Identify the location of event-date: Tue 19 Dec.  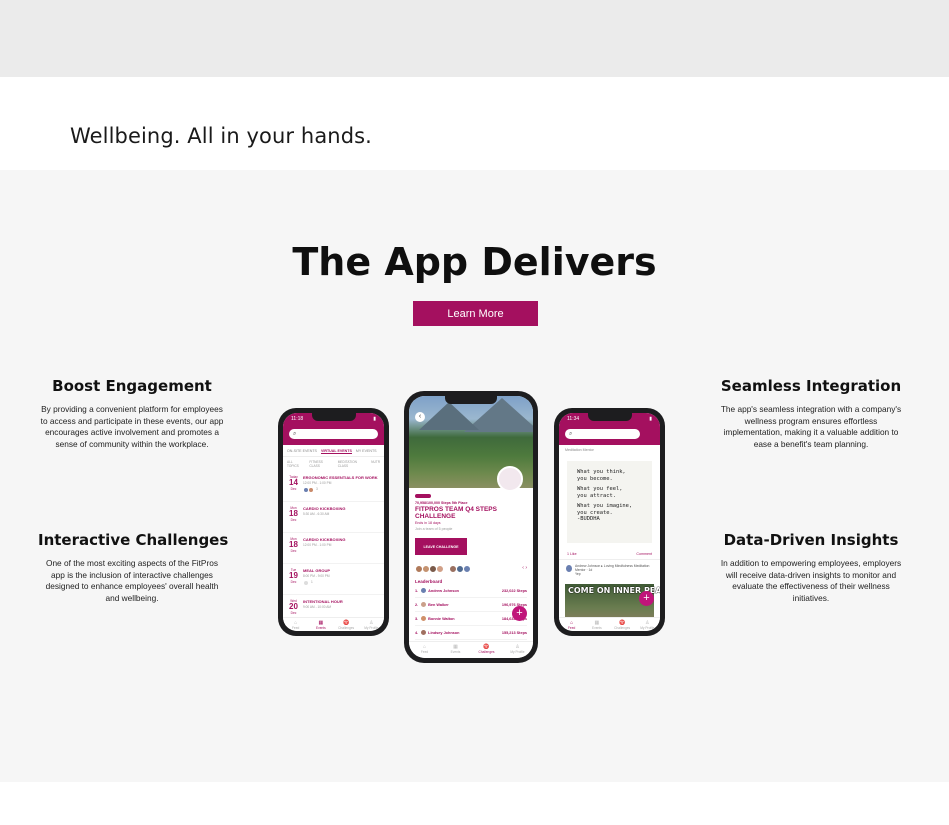
(293, 581).